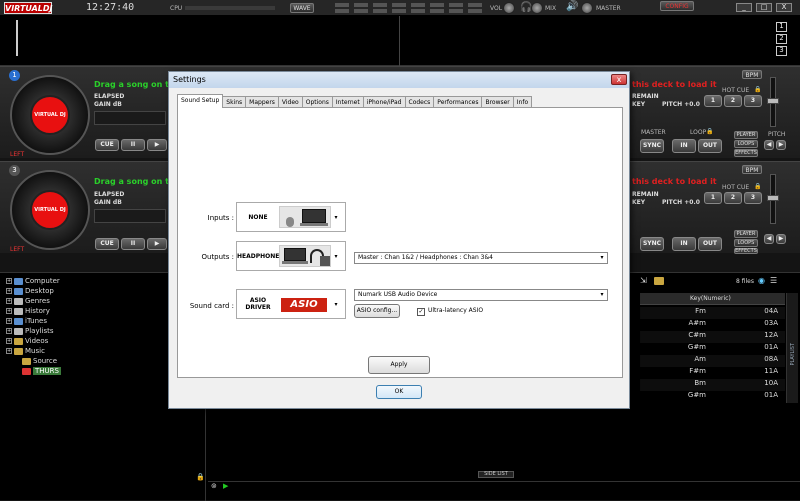  I want to click on ultra-latency-checkbox: ✓, so click(421, 312).